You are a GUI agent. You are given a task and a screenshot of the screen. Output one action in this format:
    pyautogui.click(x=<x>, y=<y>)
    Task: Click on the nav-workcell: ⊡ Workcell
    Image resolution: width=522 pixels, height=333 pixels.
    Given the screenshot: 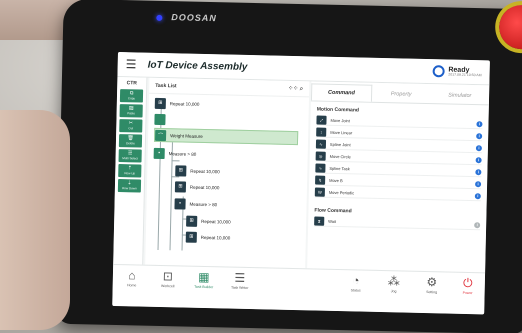 What is the action you would take?
    pyautogui.click(x=168, y=279)
    